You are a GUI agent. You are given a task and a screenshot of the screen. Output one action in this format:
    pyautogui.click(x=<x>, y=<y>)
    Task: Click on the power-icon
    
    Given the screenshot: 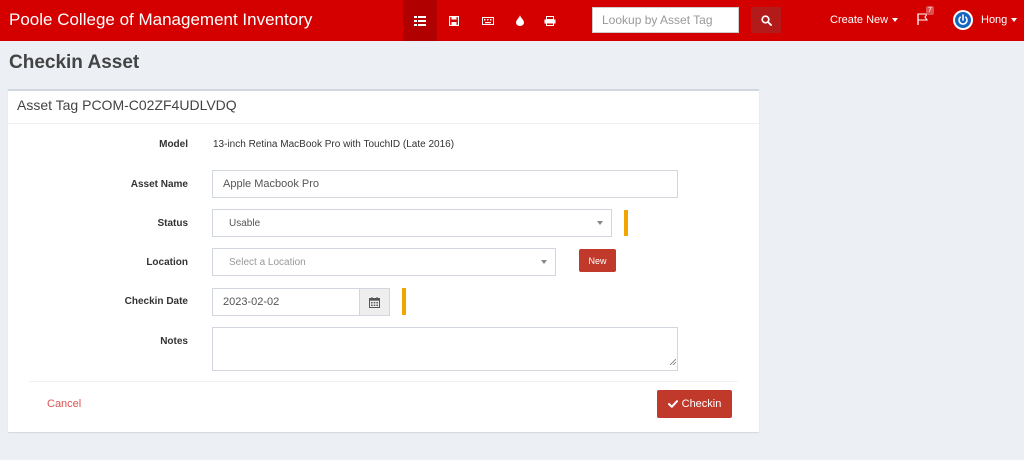 What is the action you would take?
    pyautogui.click(x=963, y=20)
    